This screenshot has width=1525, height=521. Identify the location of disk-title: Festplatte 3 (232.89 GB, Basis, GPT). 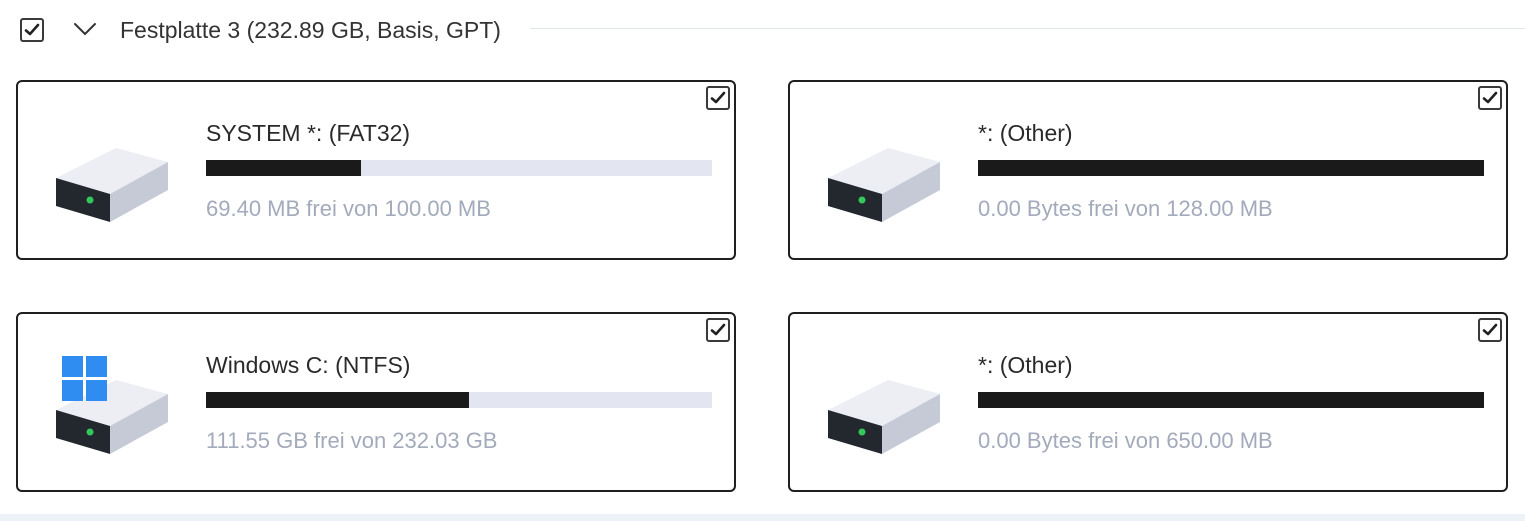
(310, 30).